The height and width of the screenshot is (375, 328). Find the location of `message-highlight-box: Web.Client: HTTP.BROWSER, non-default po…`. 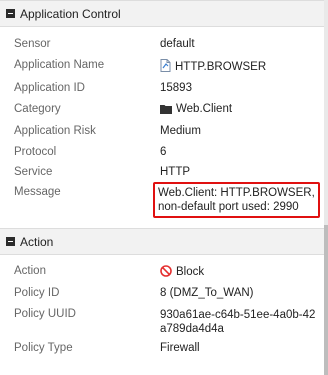

message-highlight-box: Web.Client: HTTP.BROWSER, non-default po… is located at coordinates (236, 200).